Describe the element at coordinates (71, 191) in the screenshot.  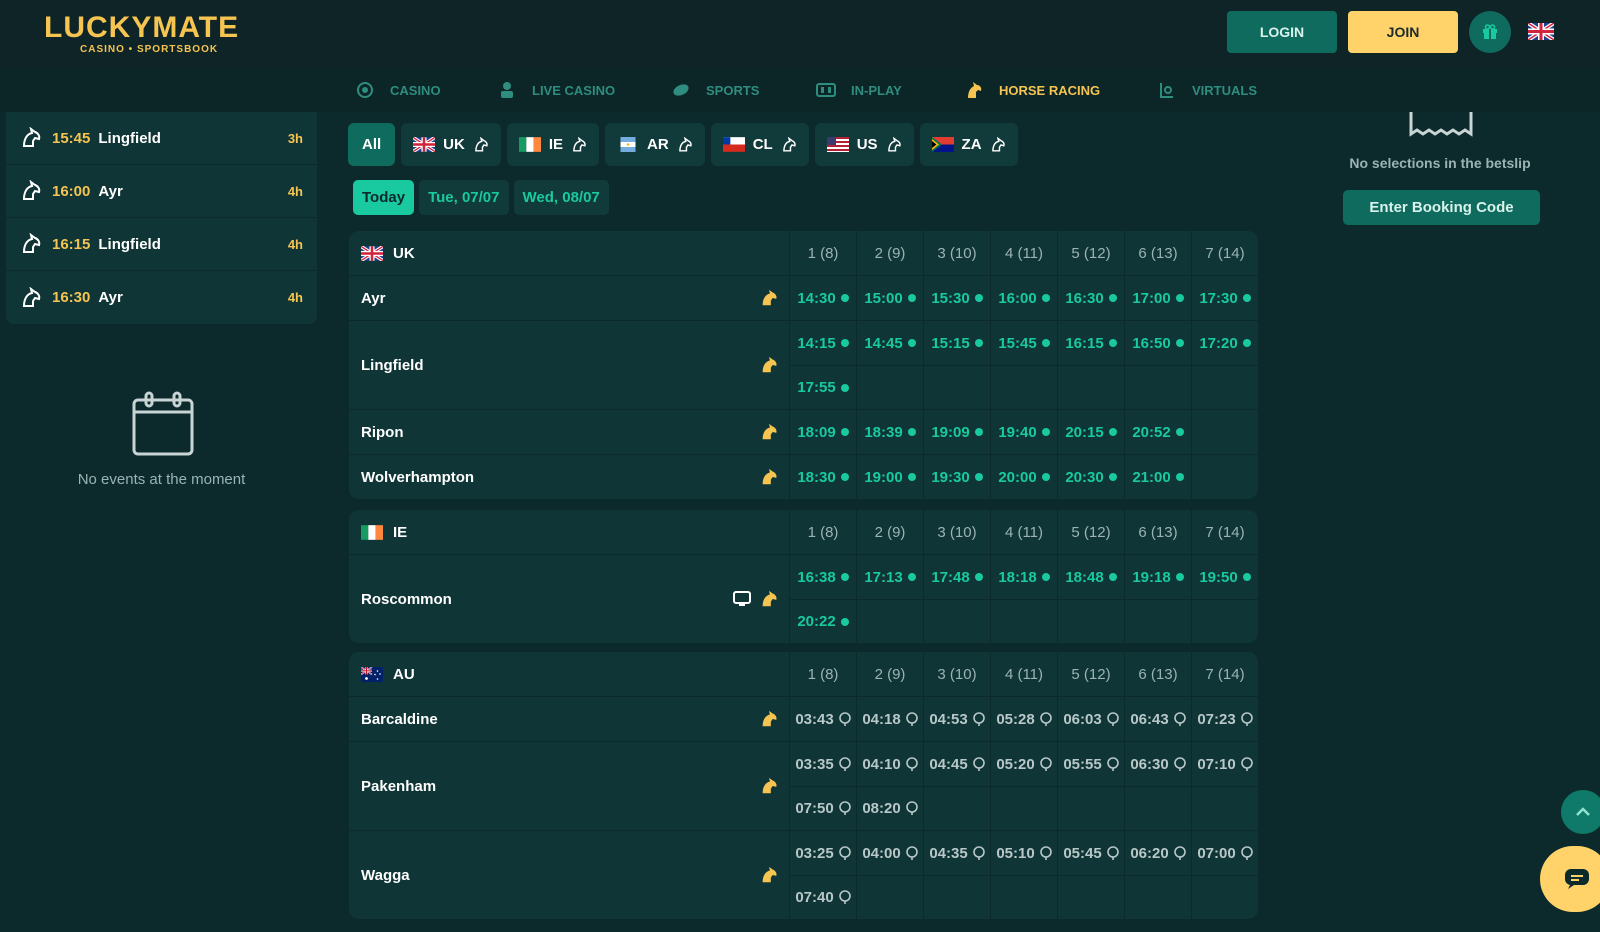
I see `race-time: 16:00` at that location.